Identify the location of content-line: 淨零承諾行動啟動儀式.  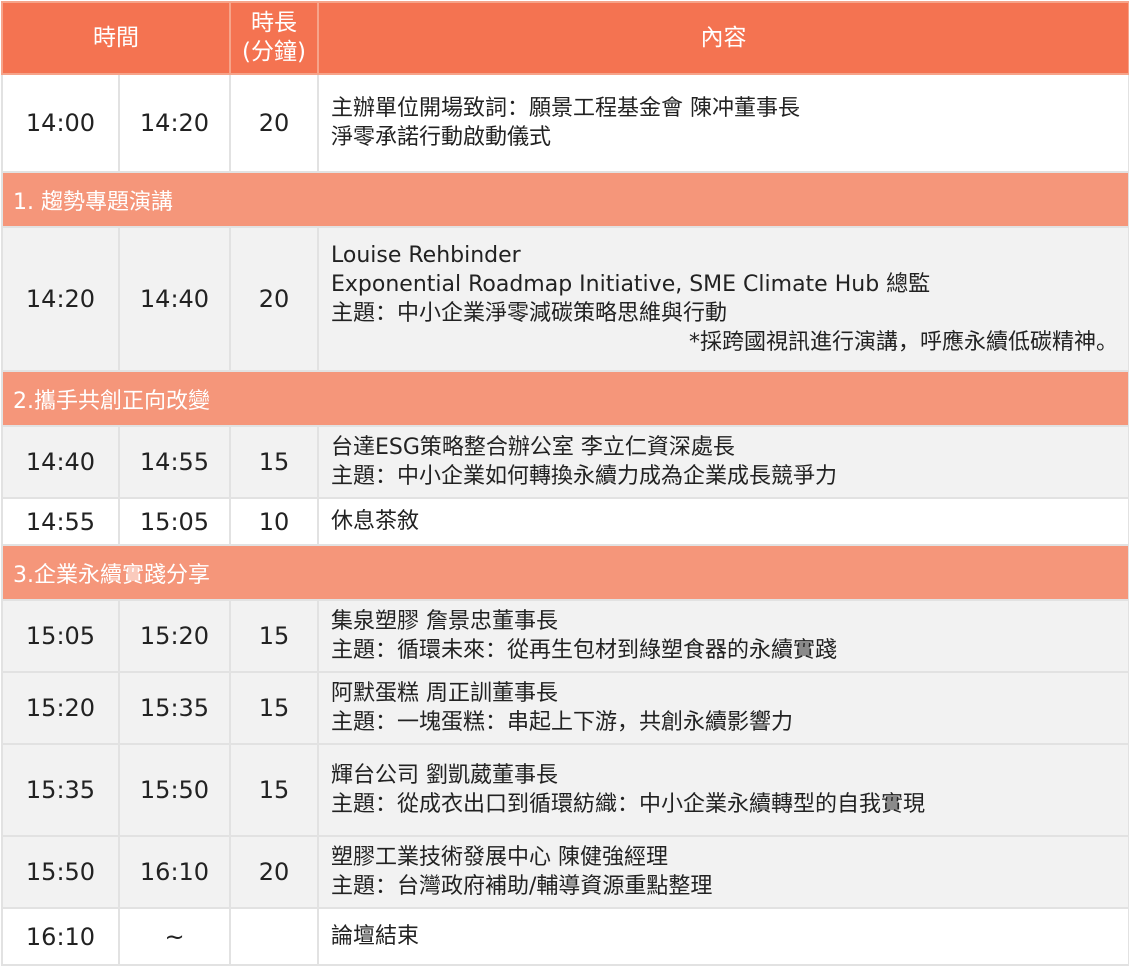
(441, 137).